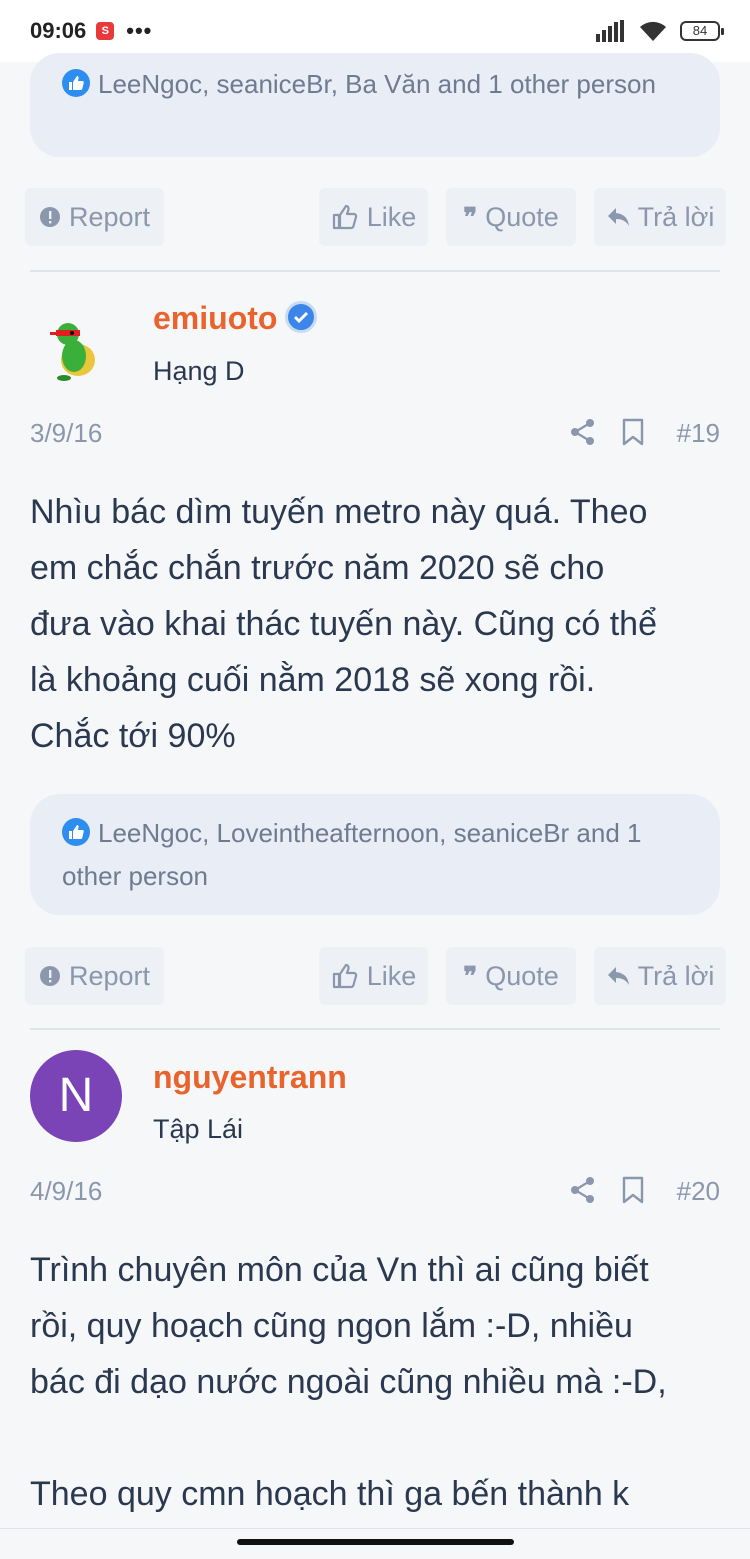 Image resolution: width=750 pixels, height=1559 pixels. Describe the element at coordinates (198, 1129) in the screenshot. I see `author-rank: Tập Lái` at that location.